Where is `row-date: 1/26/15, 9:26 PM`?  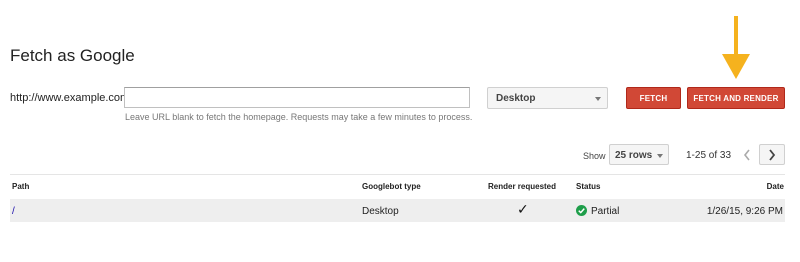
row-date: 1/26/15, 9:26 PM is located at coordinates (744, 211).